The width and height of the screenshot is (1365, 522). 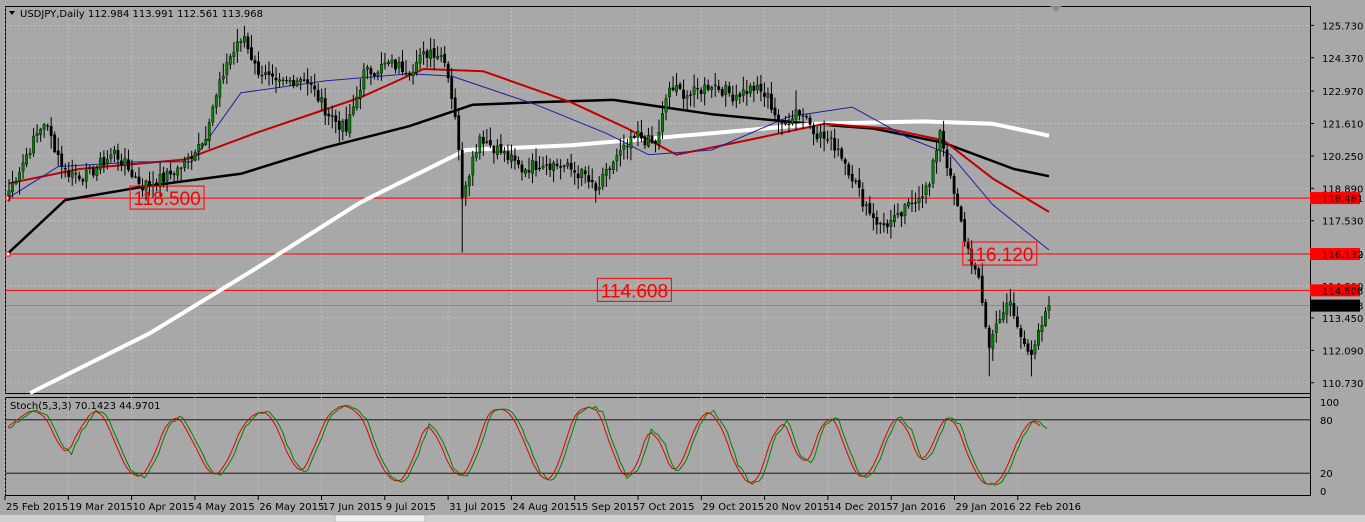 I want to click on stoch-scale-label: 80, so click(x=1326, y=421).